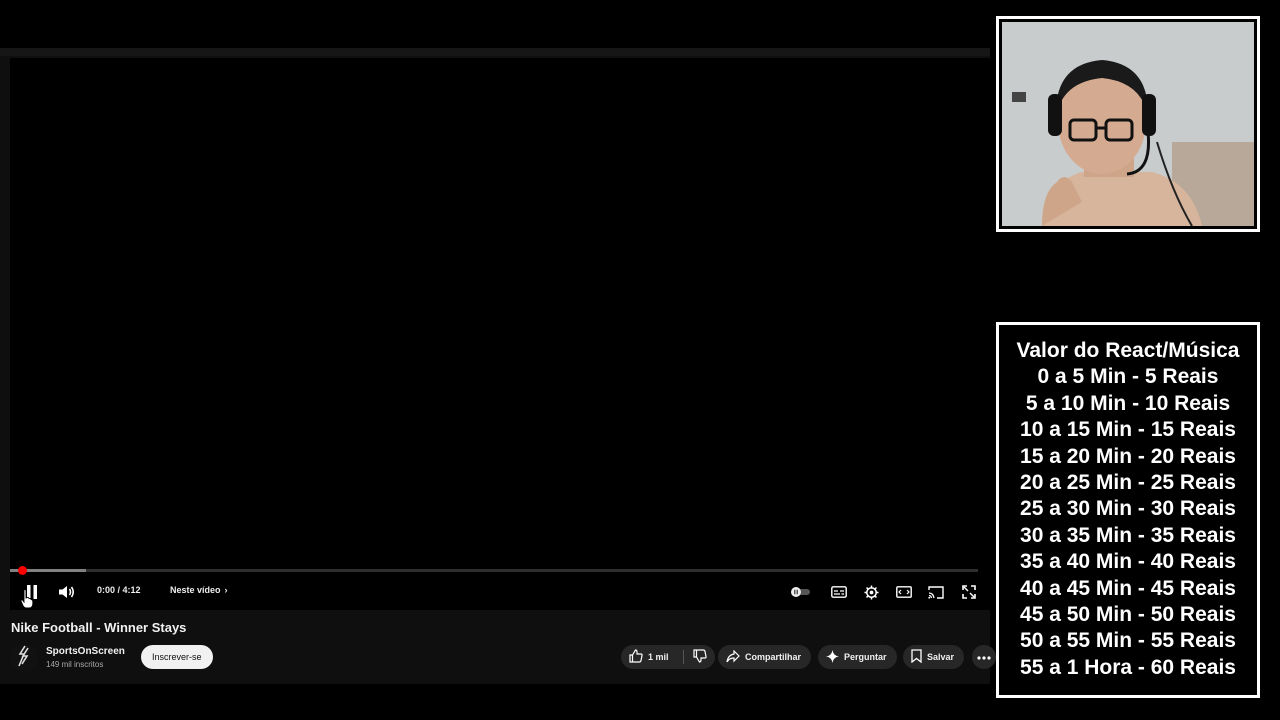 The height and width of the screenshot is (720, 1280). What do you see at coordinates (85, 651) in the screenshot?
I see `channel-name: SportsOnScreen` at bounding box center [85, 651].